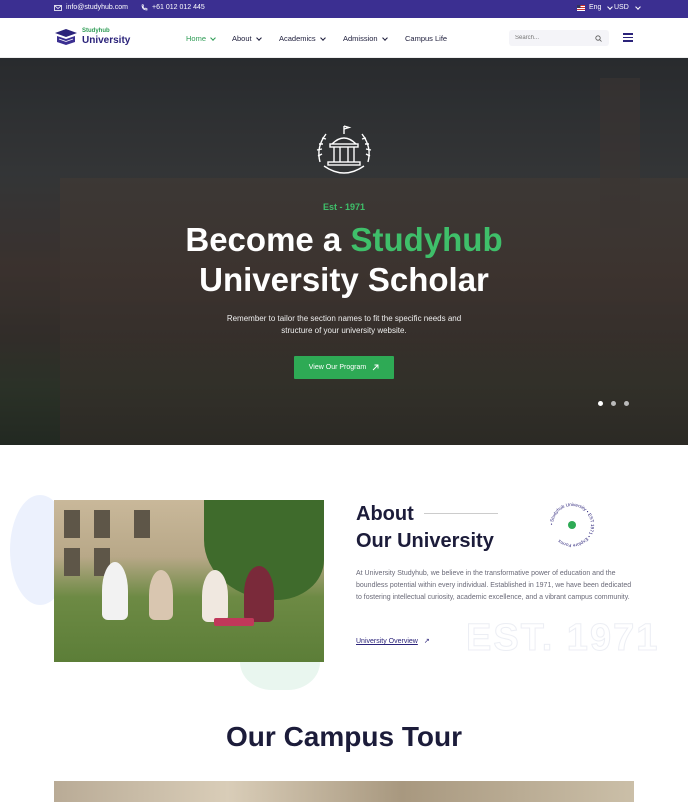 The height and width of the screenshot is (802, 688). Describe the element at coordinates (344, 736) in the screenshot. I see `campus-tour-heading: Our Campus Tour` at that location.